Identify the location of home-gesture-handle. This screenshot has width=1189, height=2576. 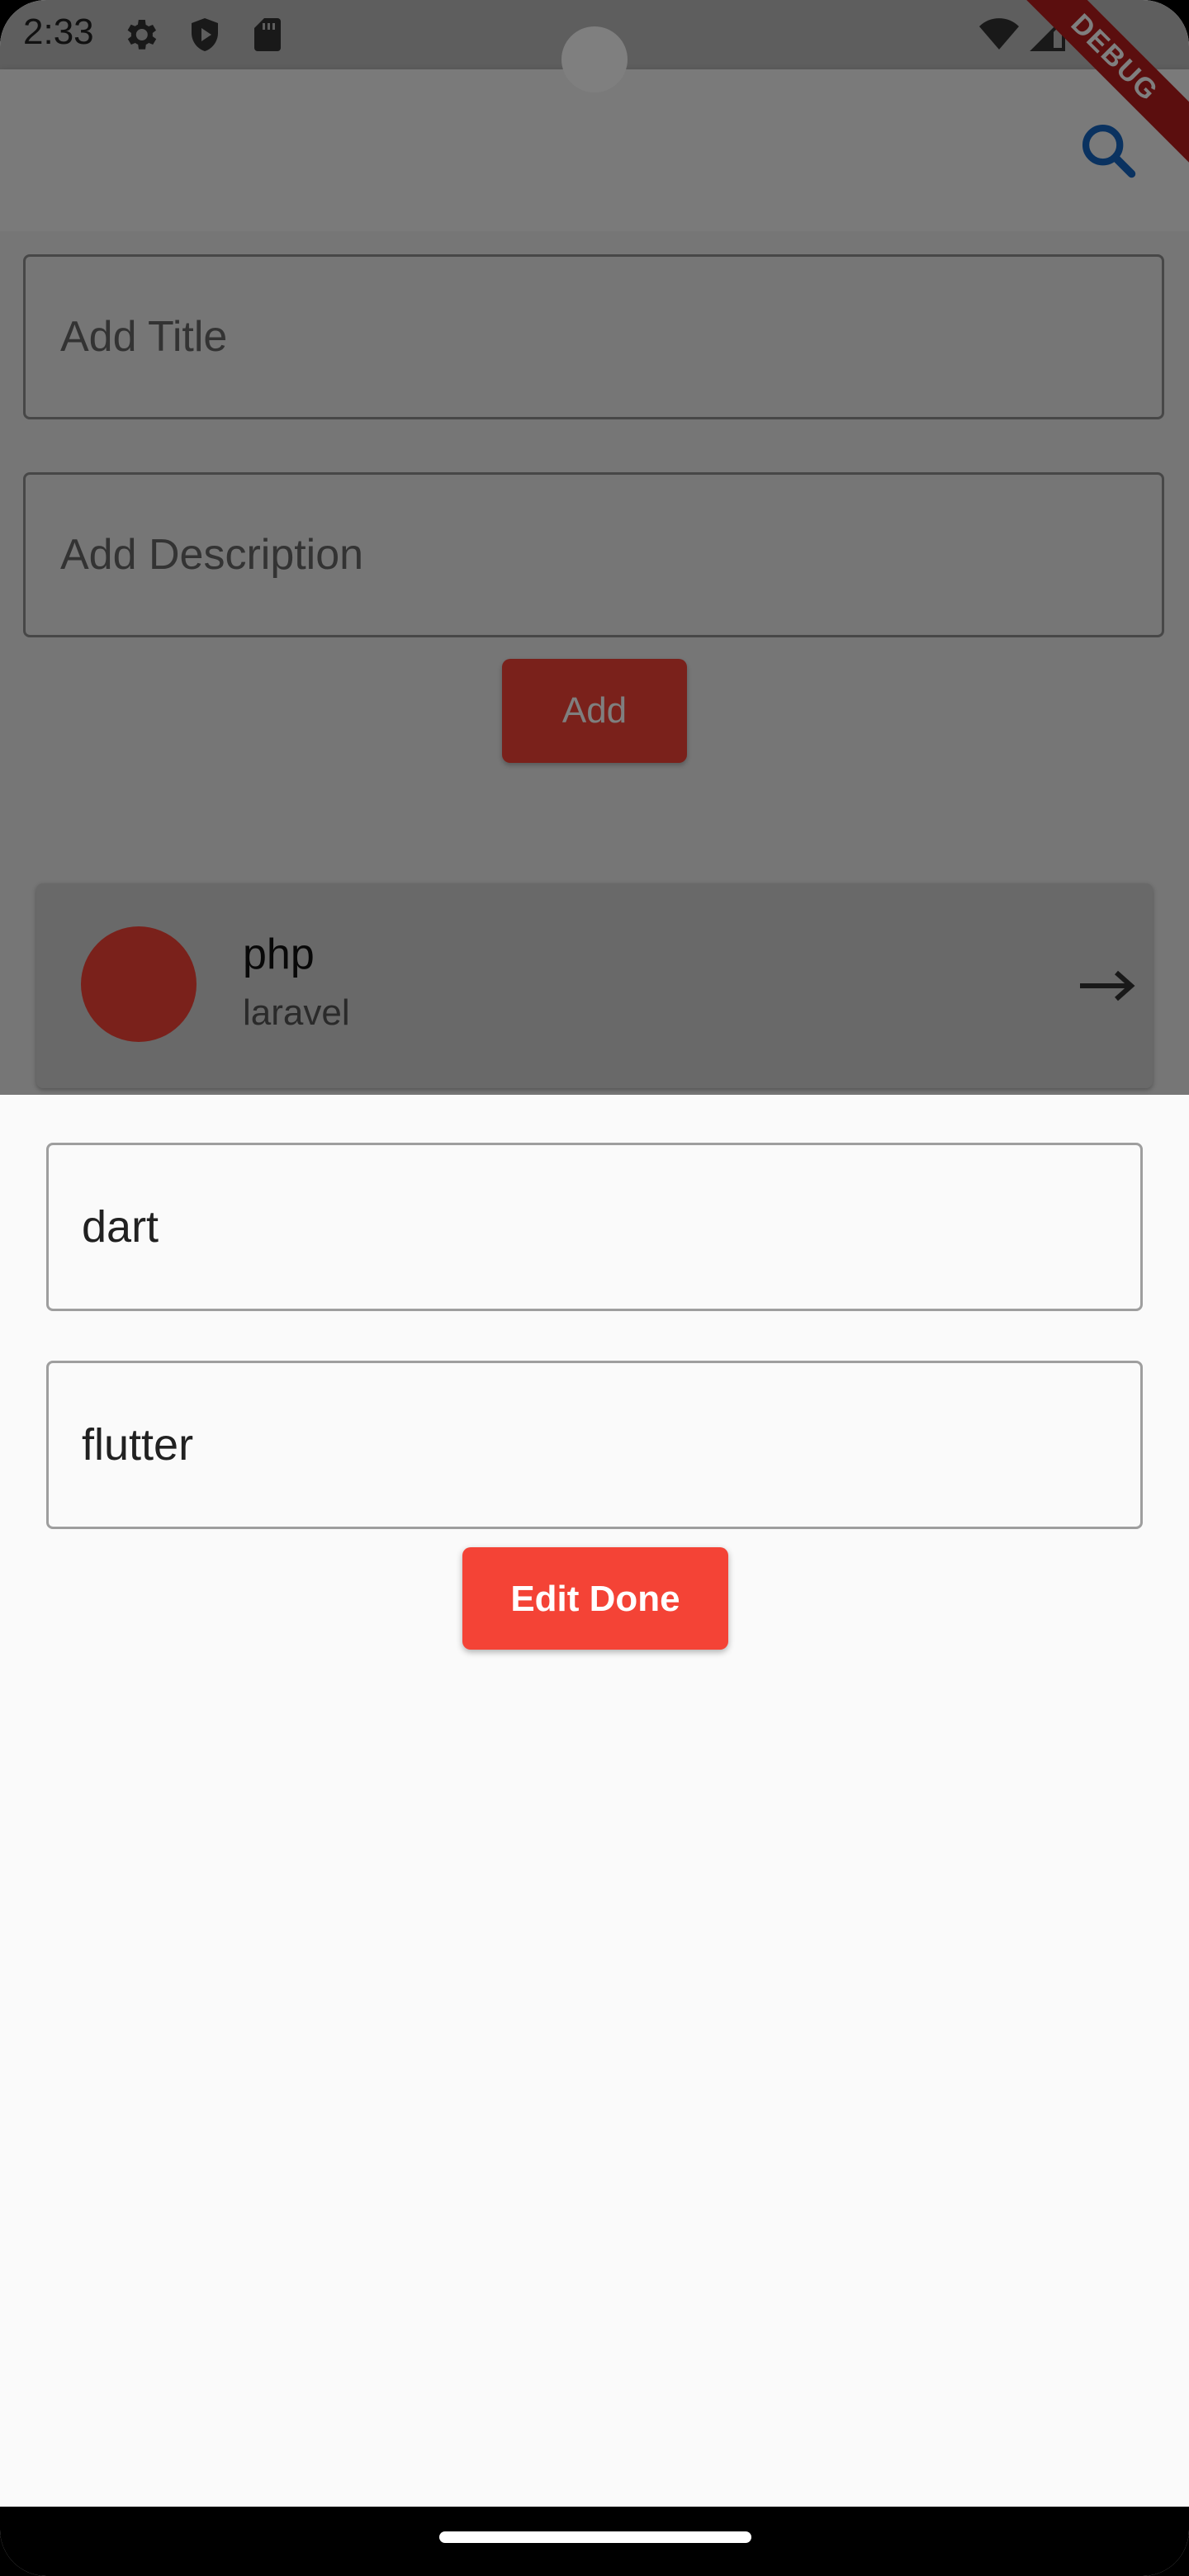
(595, 2537).